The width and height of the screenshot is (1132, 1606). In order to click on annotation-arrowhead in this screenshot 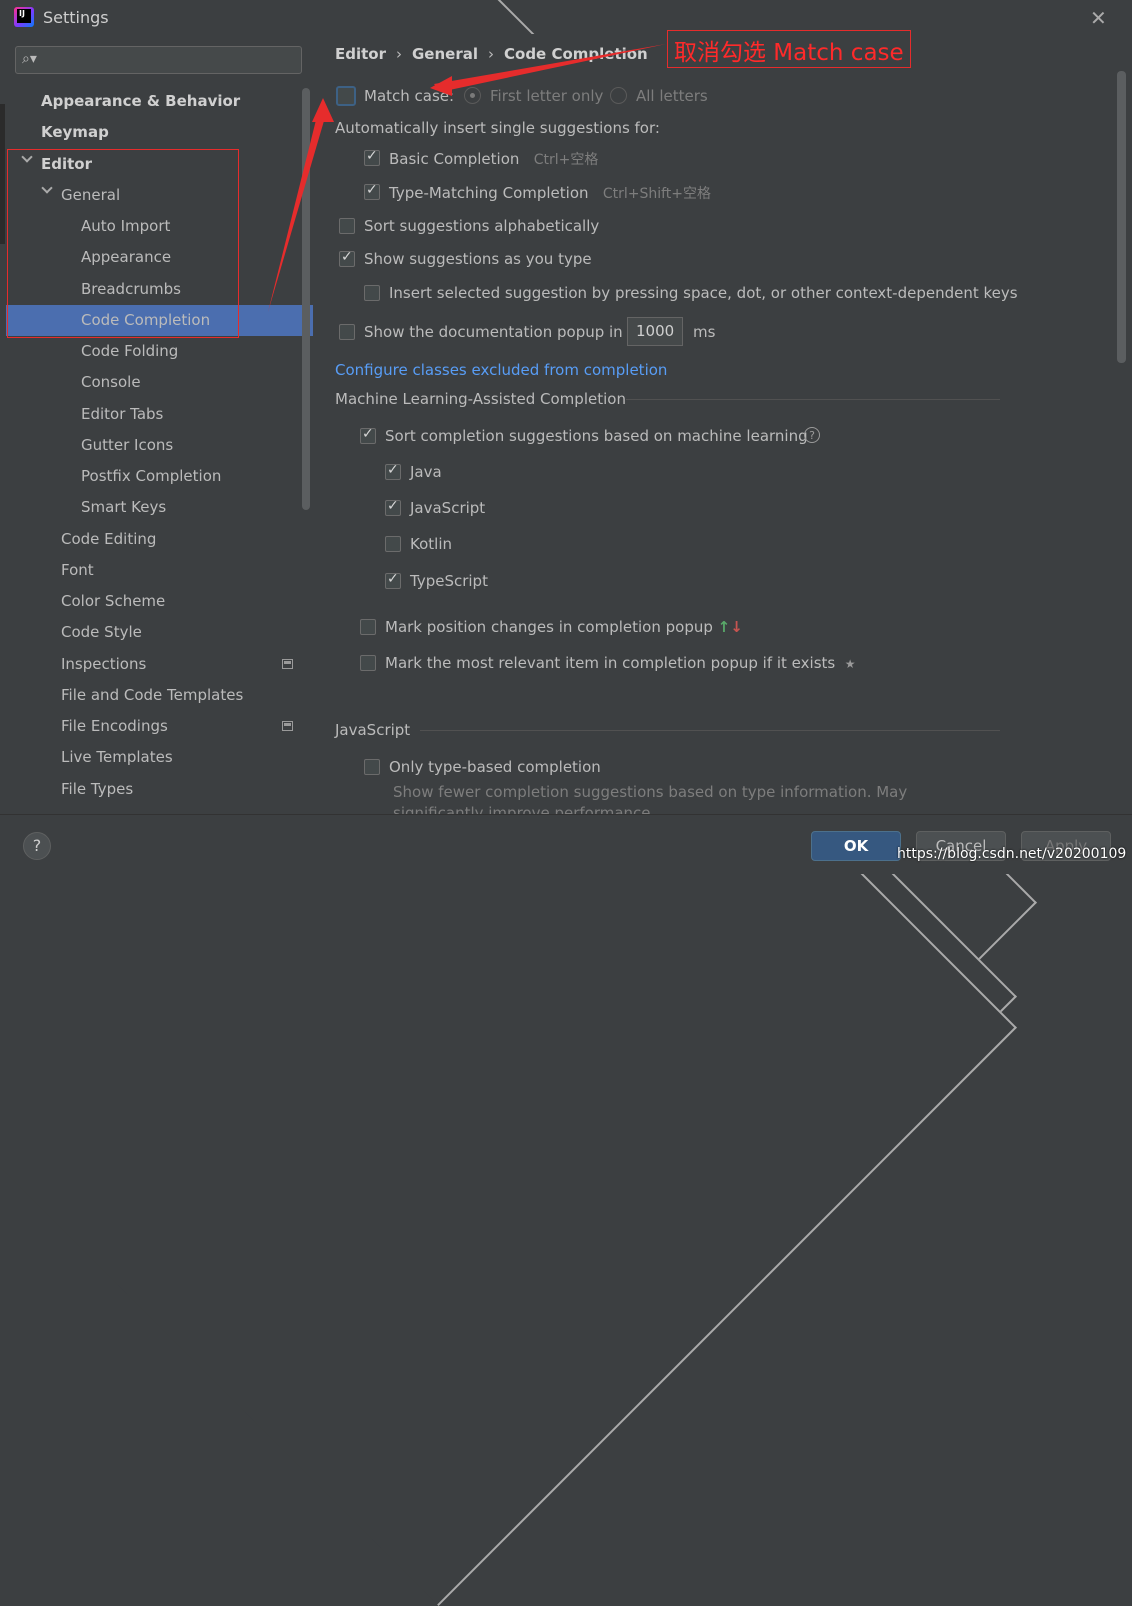, I will do `click(441, 86)`.